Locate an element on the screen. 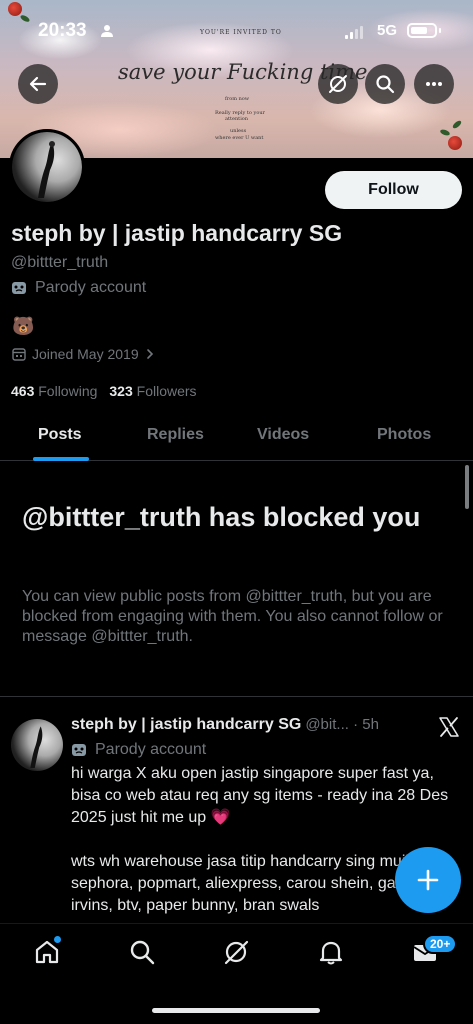 This screenshot has width=473, height=1024. profile-tabs: Posts Replies Videos Photos is located at coordinates (236, 438).